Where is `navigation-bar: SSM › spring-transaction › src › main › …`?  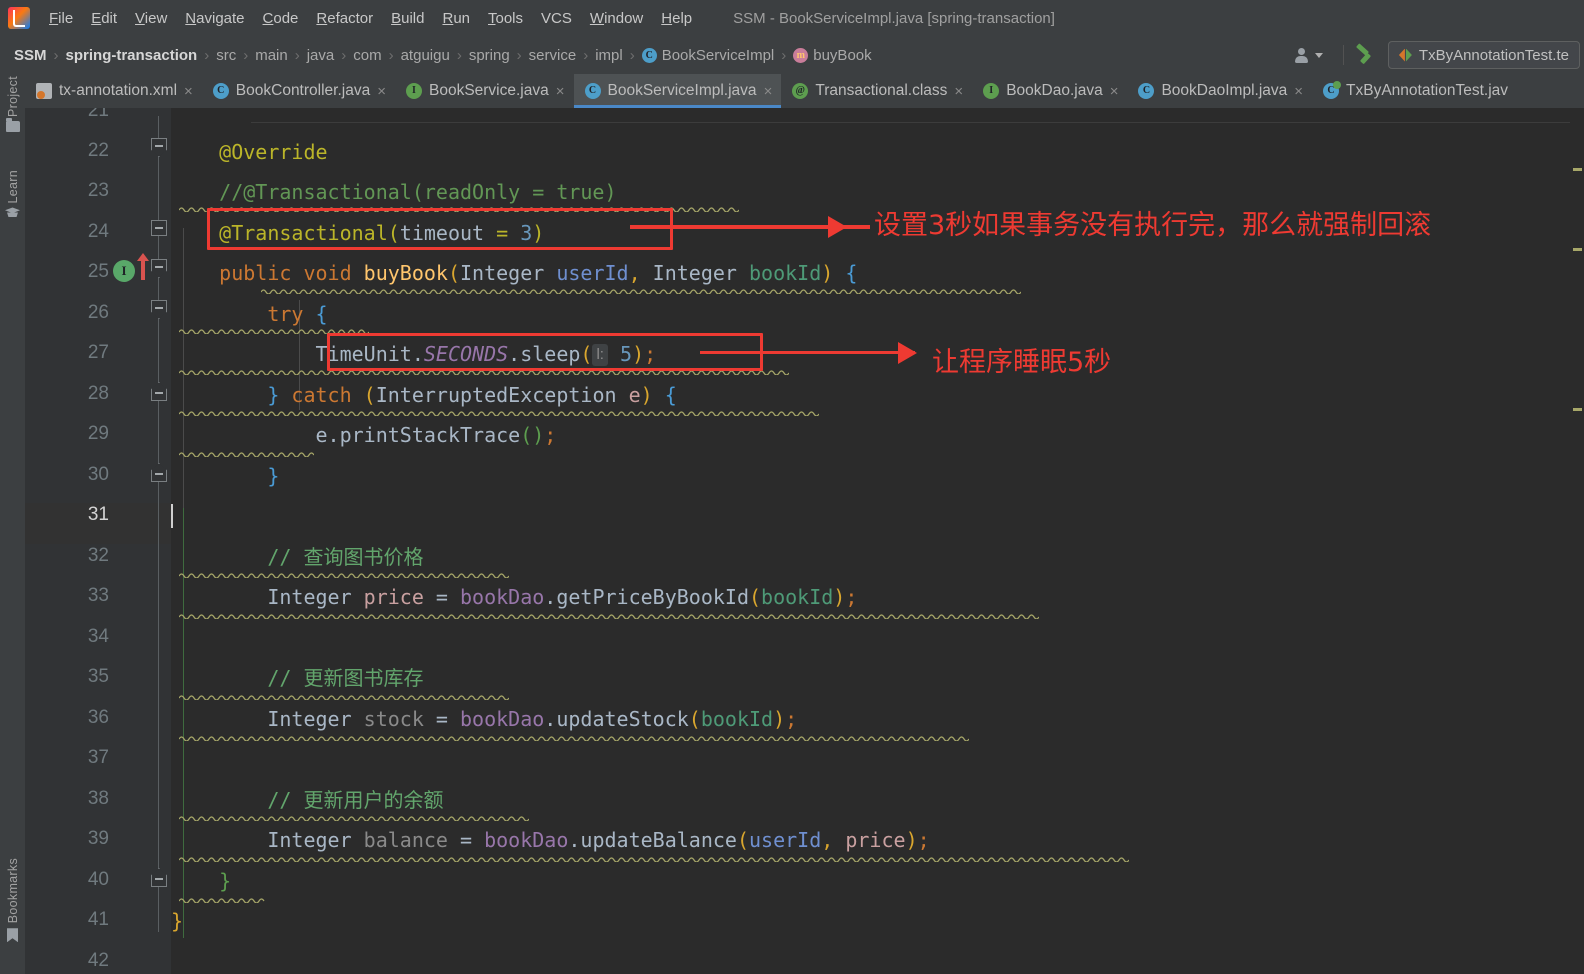 navigation-bar: SSM › spring-transaction › src › main › … is located at coordinates (792, 55).